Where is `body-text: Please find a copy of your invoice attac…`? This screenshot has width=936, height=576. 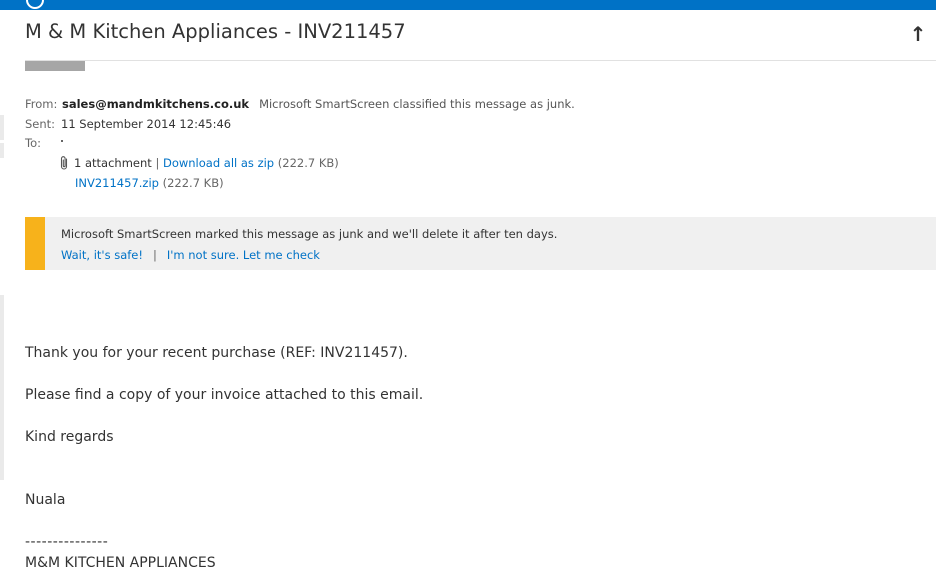
body-text: Please find a copy of your invoice attac… is located at coordinates (224, 395).